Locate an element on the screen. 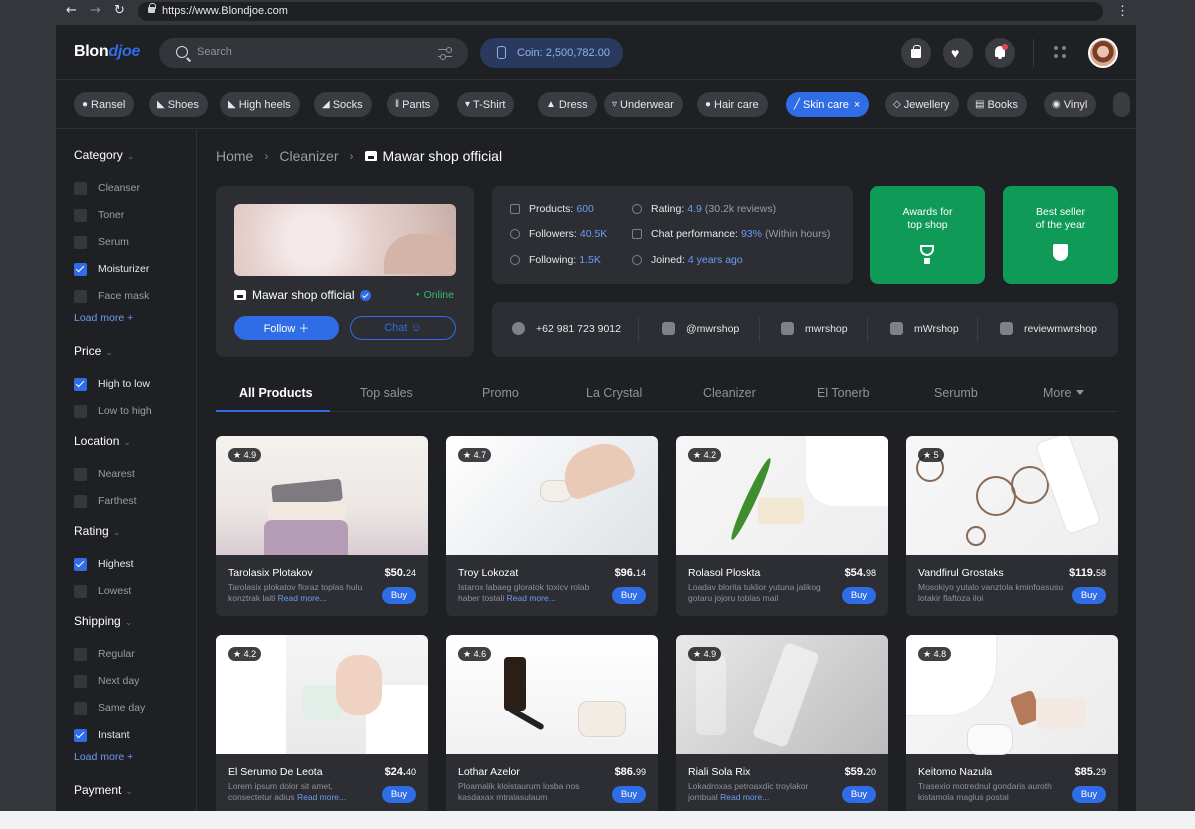  filter-heading-rating: Rating ⌄ is located at coordinates (97, 531).